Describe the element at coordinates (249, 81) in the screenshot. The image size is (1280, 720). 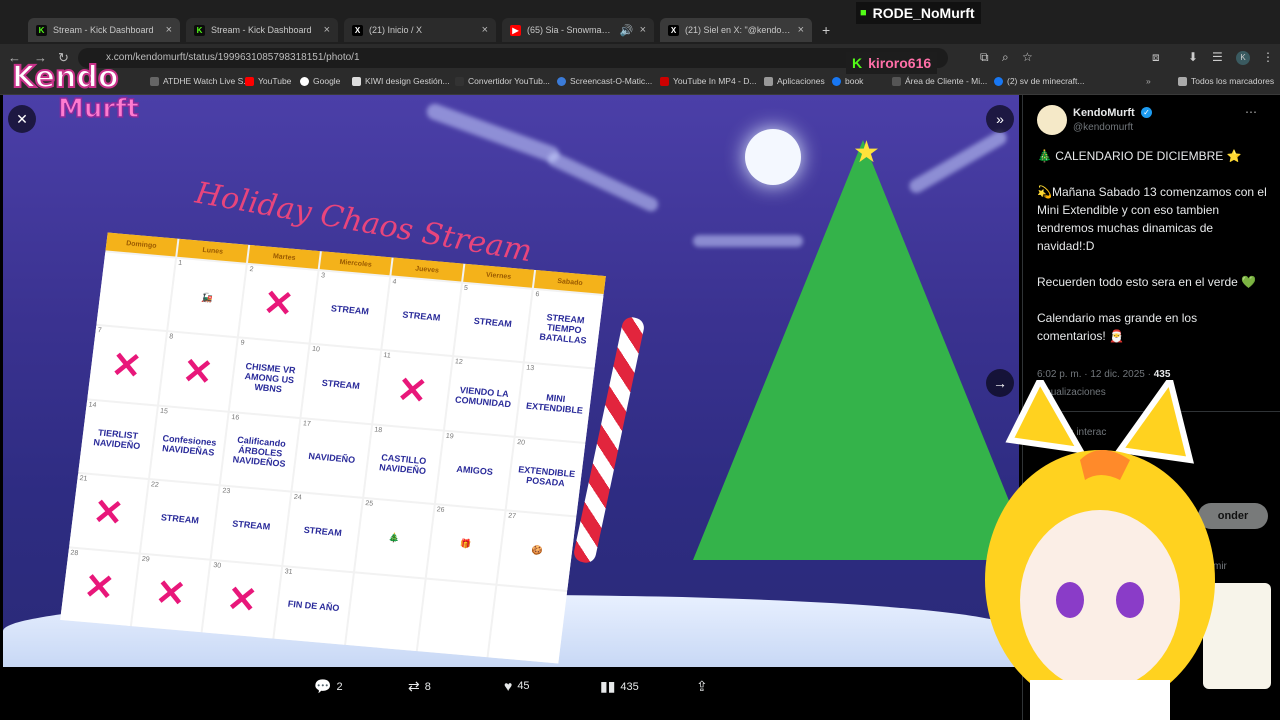
I see `youtube-icon` at that location.